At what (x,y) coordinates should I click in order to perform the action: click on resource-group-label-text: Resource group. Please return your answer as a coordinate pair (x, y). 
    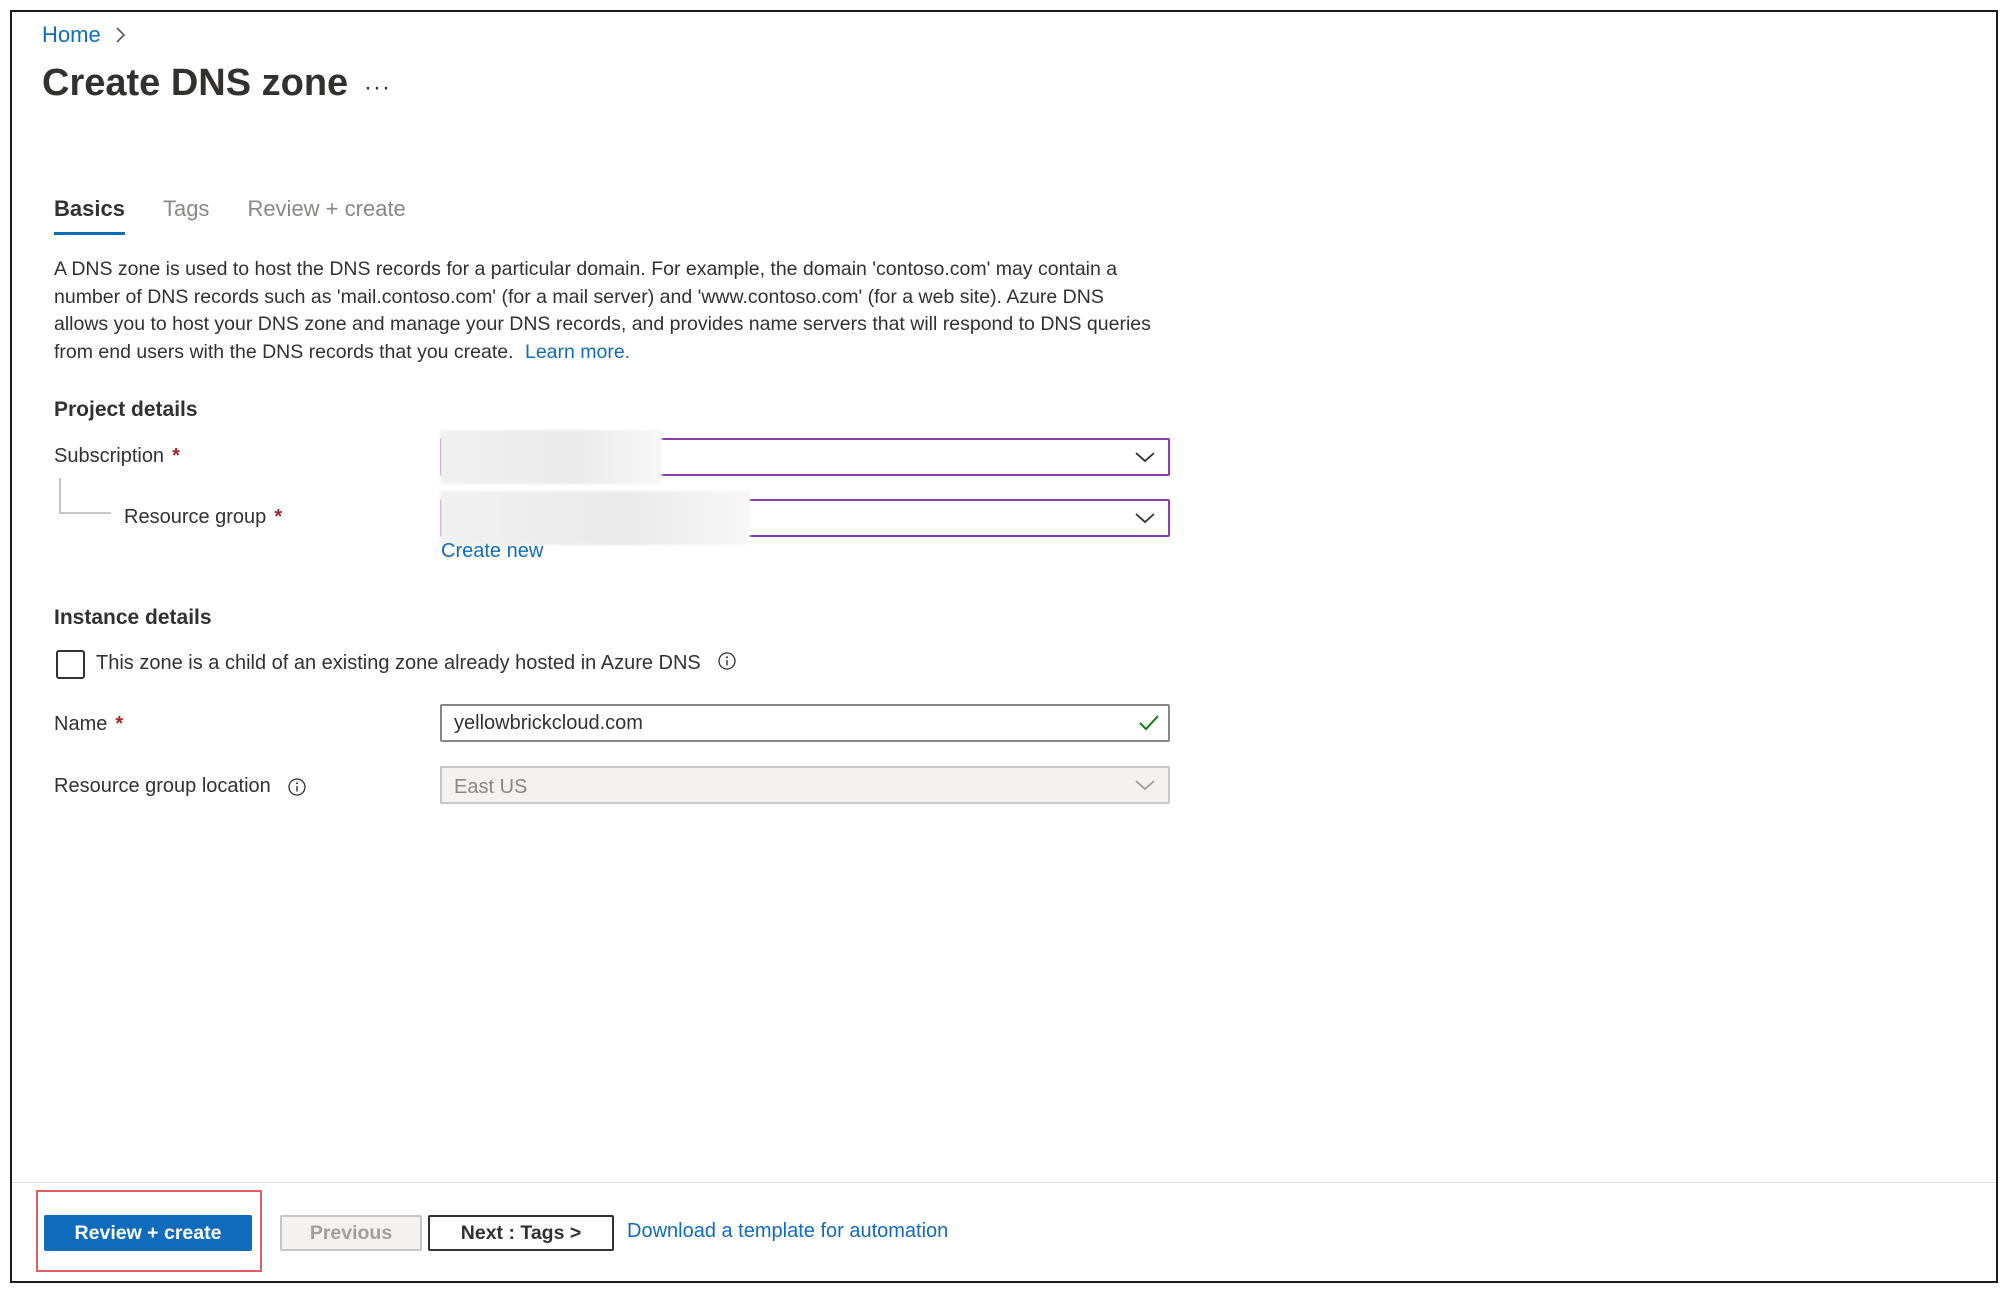
    Looking at the image, I should click on (195, 517).